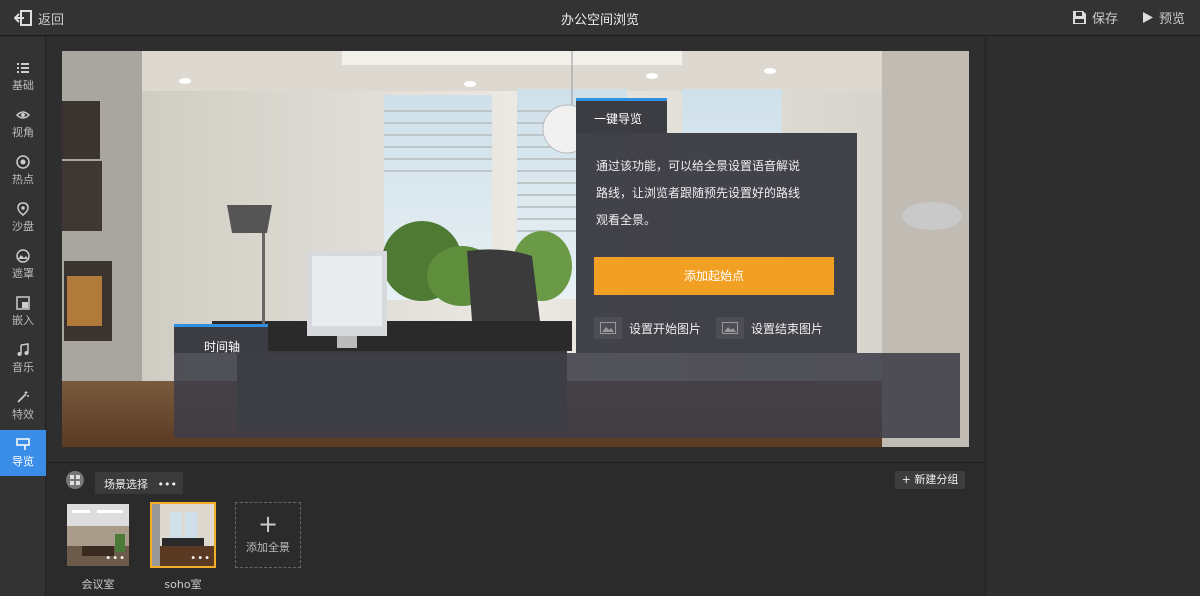  I want to click on add-start-point-button: 添加起始点, so click(714, 276).